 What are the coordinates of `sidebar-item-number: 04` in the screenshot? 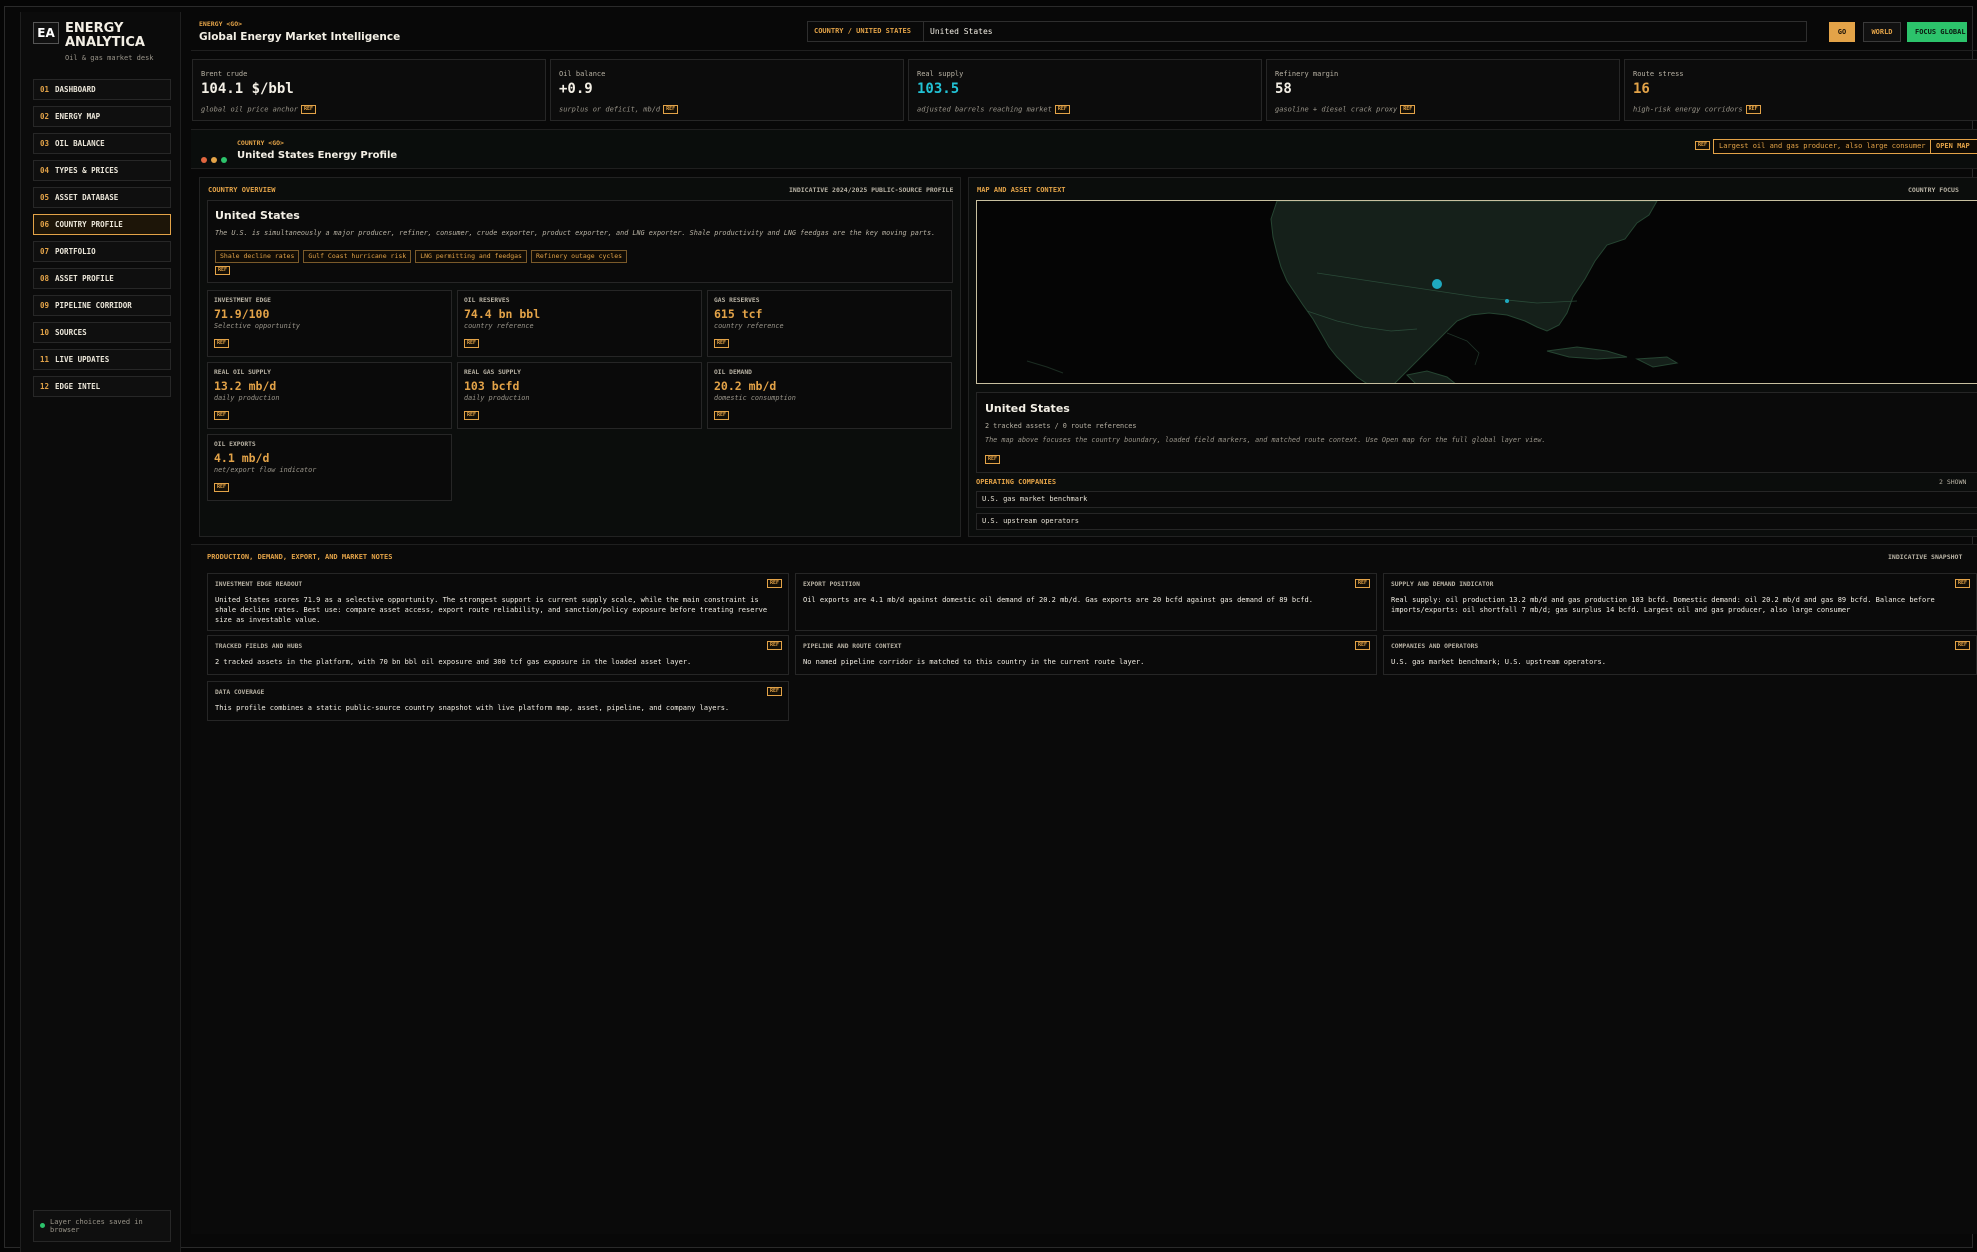 It's located at (45, 170).